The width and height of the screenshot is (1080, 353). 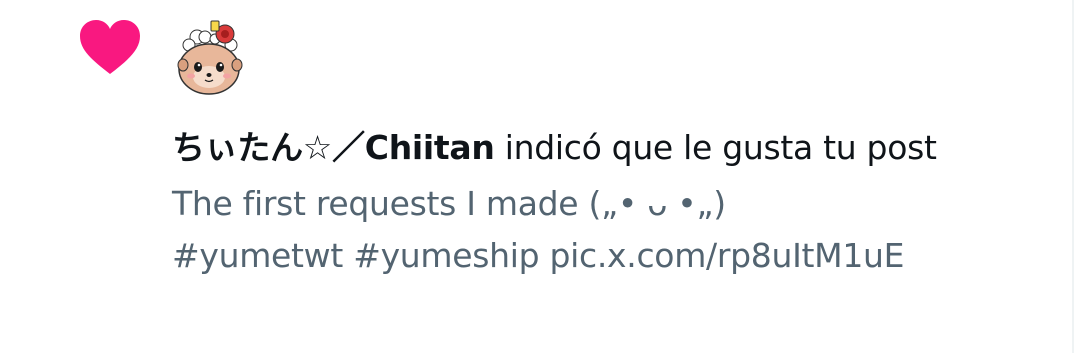 What do you see at coordinates (110, 47) in the screenshot?
I see `heart-icon` at bounding box center [110, 47].